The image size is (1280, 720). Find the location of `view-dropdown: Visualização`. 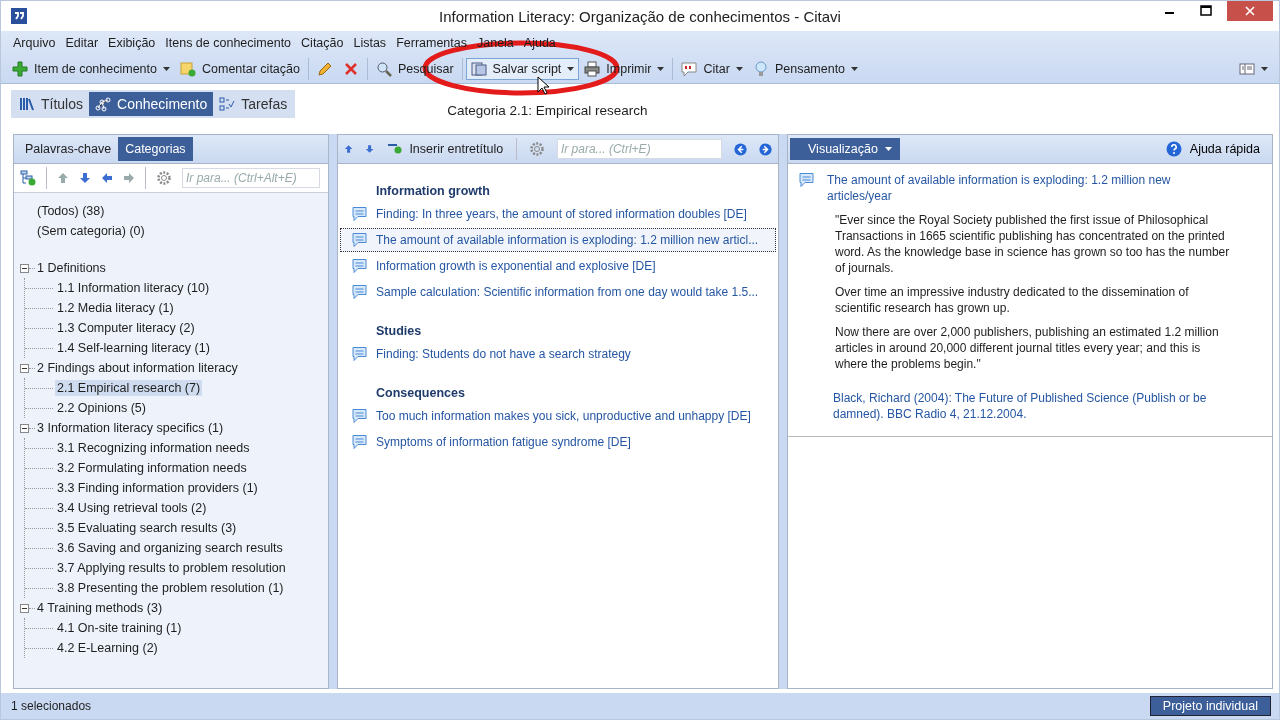

view-dropdown: Visualização is located at coordinates (845, 149).